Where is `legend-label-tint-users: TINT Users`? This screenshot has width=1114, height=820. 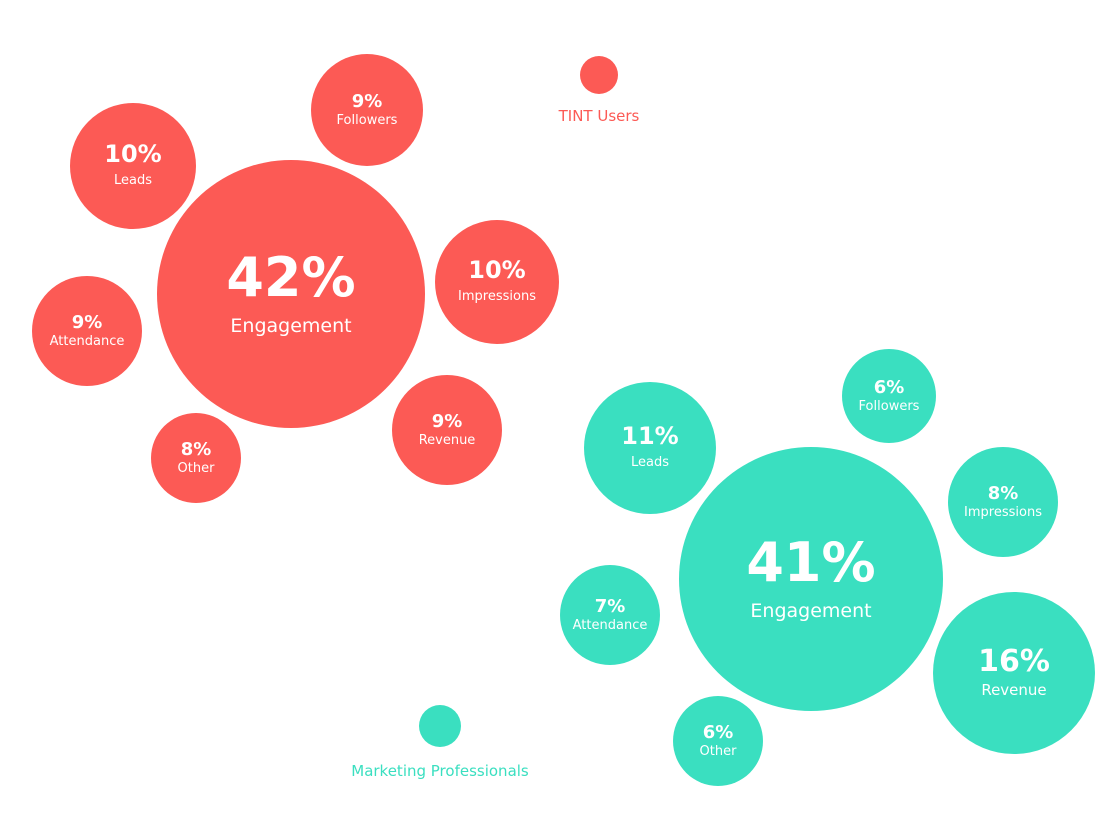
legend-label-tint-users: TINT Users is located at coordinates (599, 116).